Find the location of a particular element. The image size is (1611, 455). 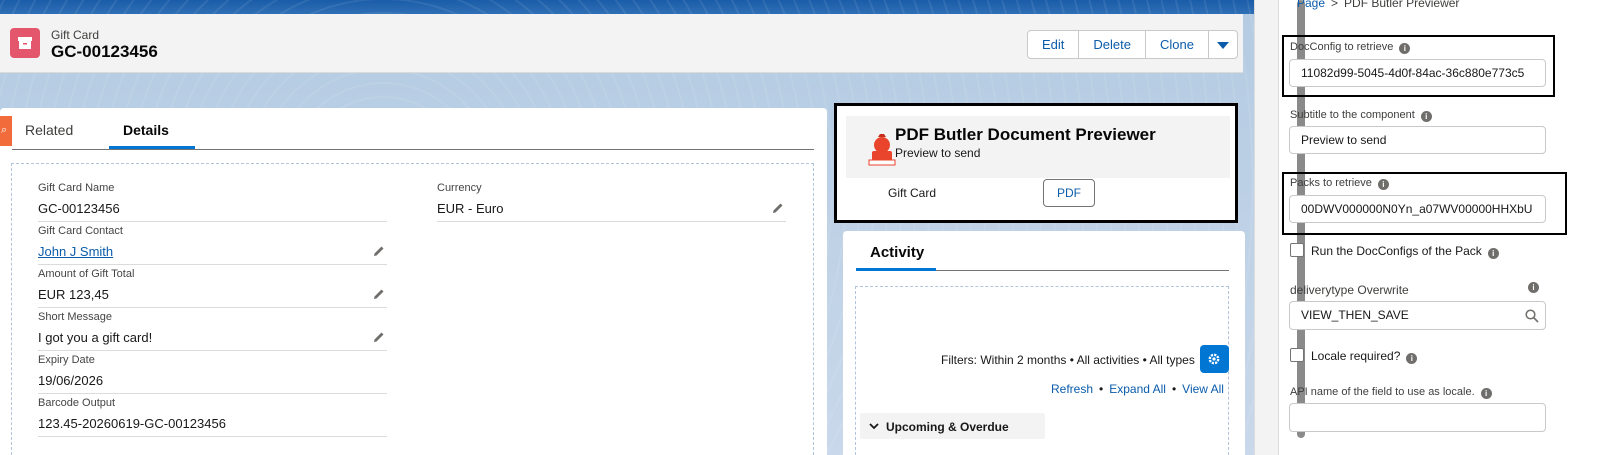

record-actions: Edit Delete Clone is located at coordinates (1132, 44).